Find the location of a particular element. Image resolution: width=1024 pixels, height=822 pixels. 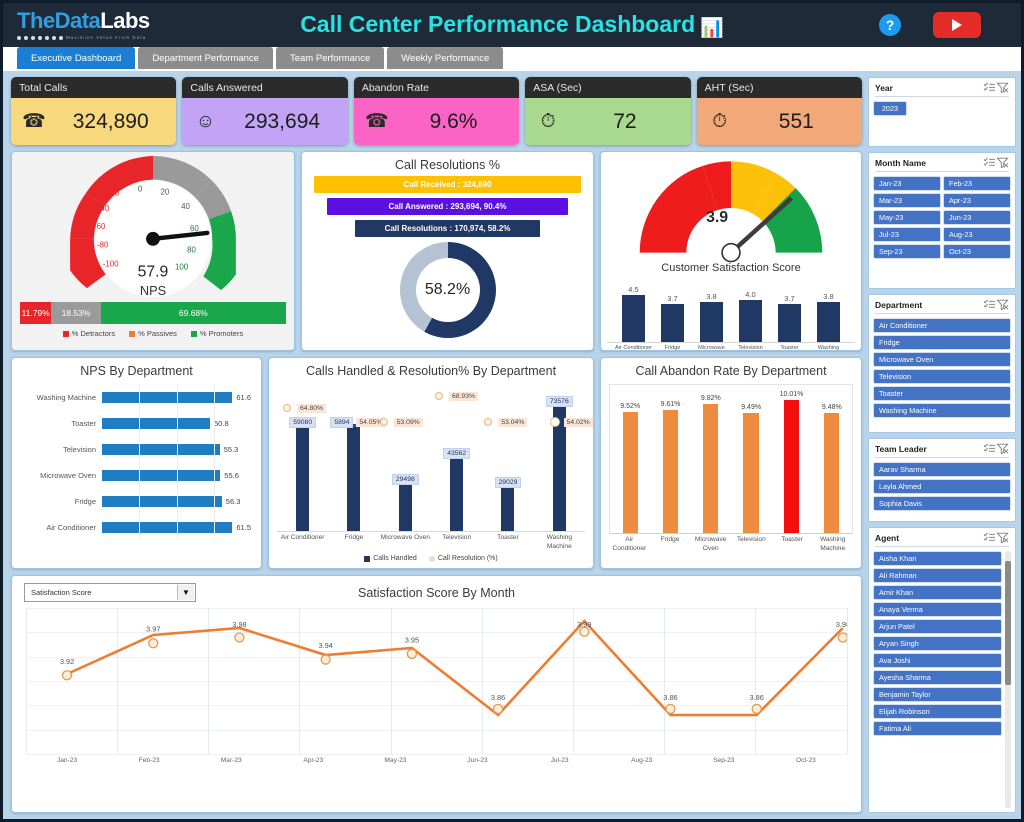

tab-executive-dashboard: Executive Dashboard is located at coordinates (76, 58).